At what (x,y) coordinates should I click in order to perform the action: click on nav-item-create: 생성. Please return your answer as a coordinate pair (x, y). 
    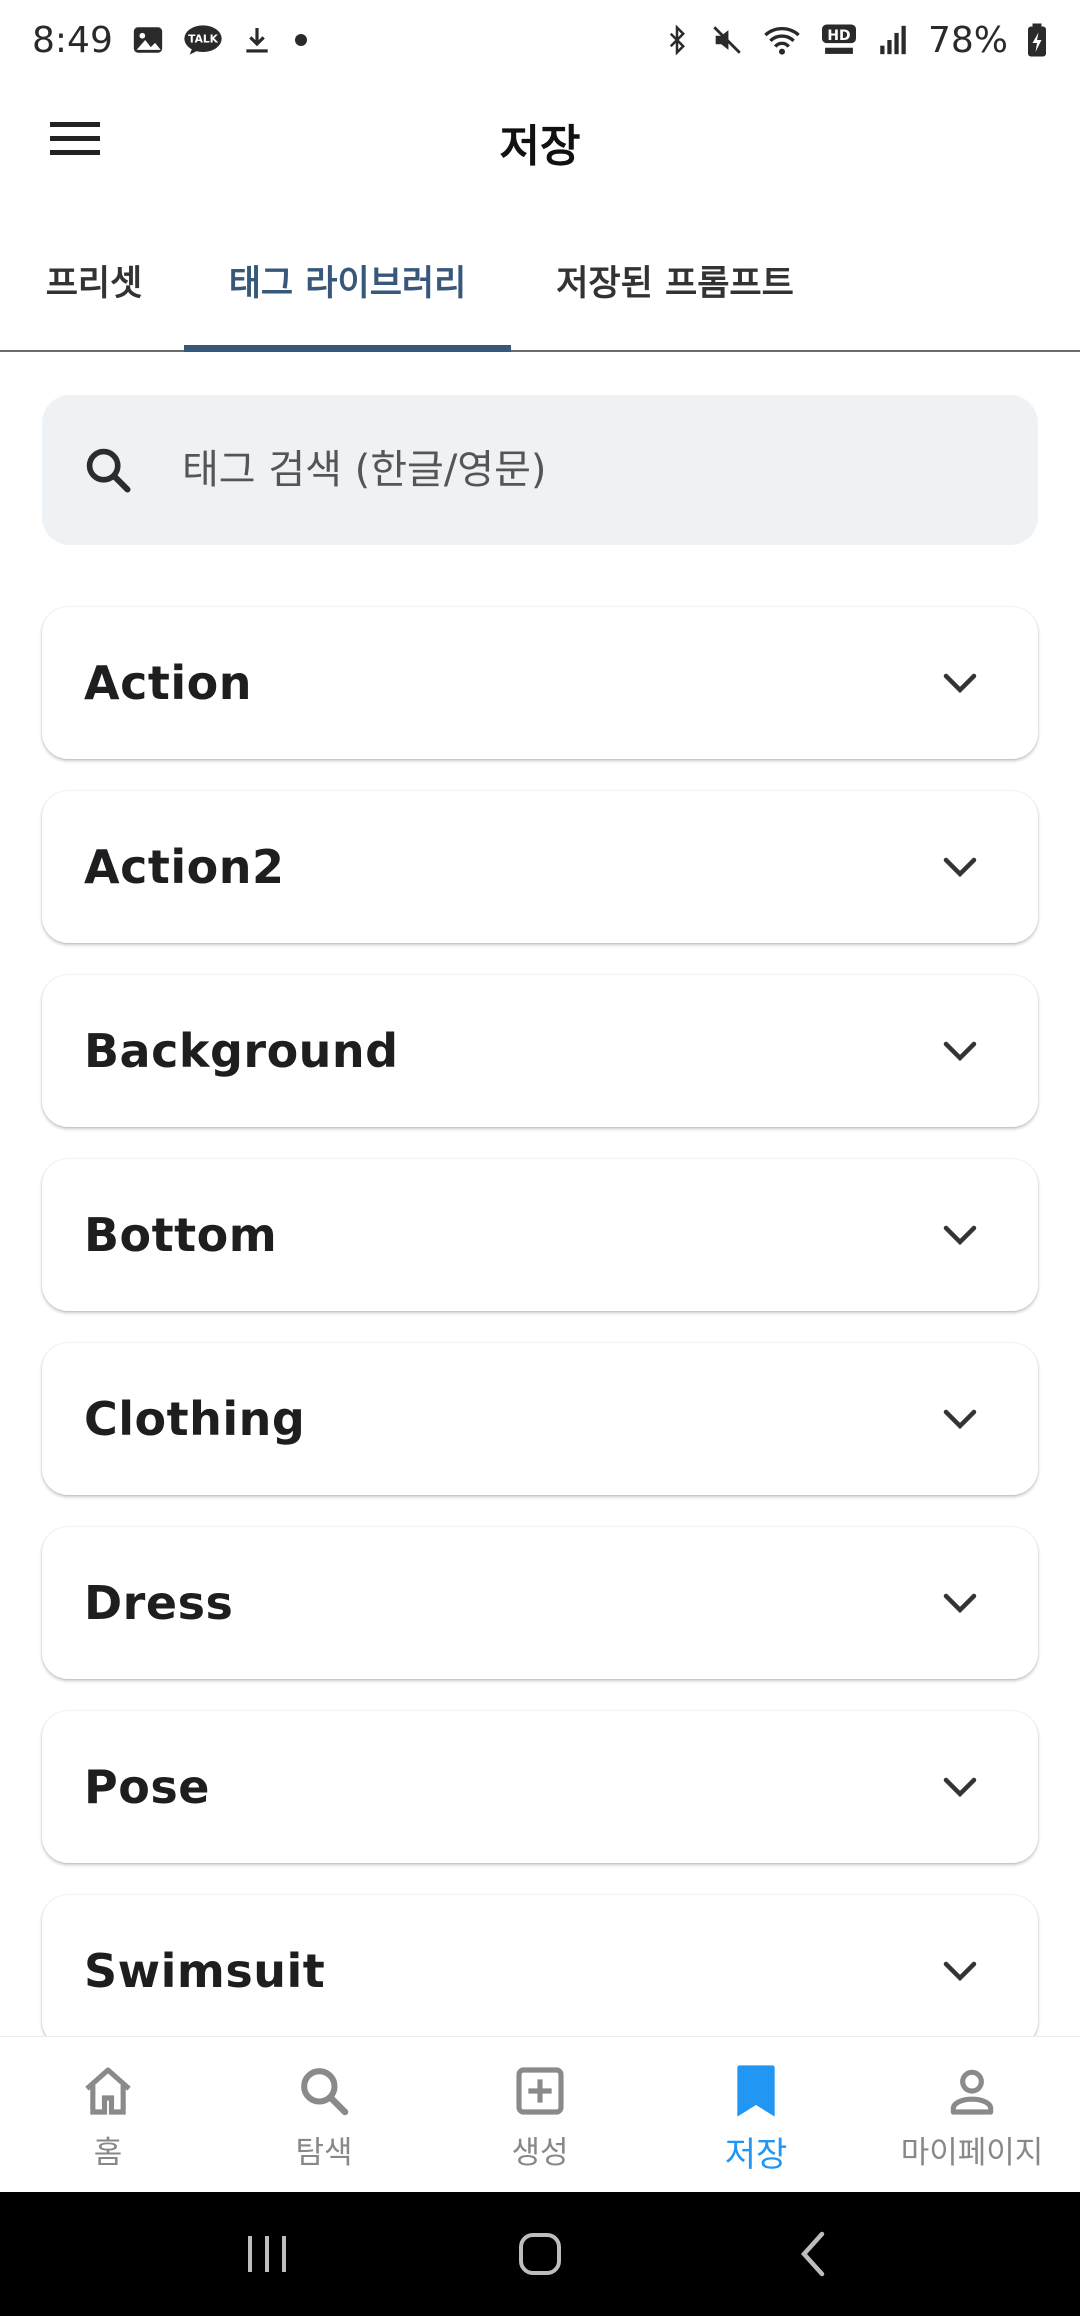
    Looking at the image, I should click on (540, 2114).